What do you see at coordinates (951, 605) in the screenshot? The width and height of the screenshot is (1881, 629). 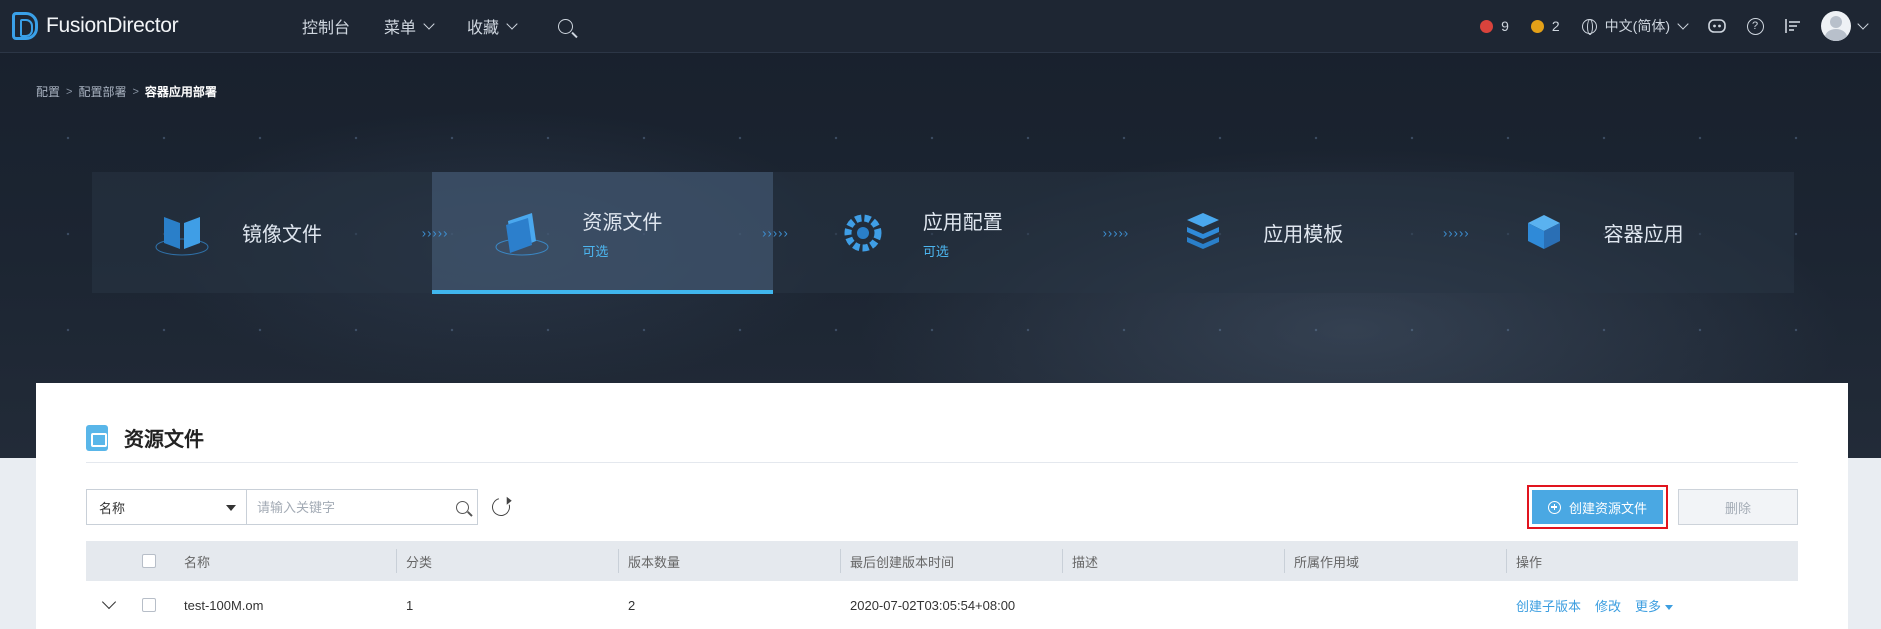 I see `cell-last-created: 2020-07-02T03:05:54+08:00` at bounding box center [951, 605].